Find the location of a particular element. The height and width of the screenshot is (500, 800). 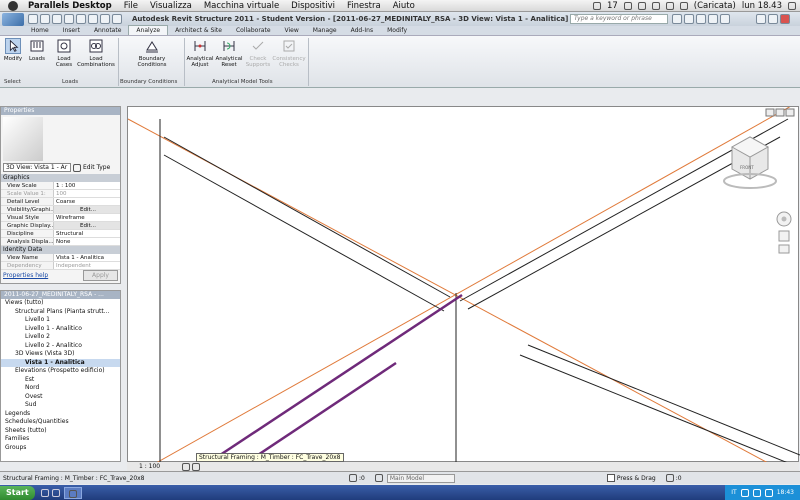

check-supports-button: Check Supports is located at coordinates (258, 53).